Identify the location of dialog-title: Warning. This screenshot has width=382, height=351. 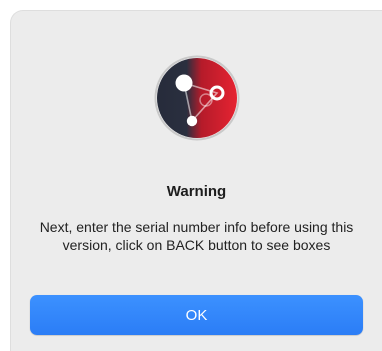
(196, 191).